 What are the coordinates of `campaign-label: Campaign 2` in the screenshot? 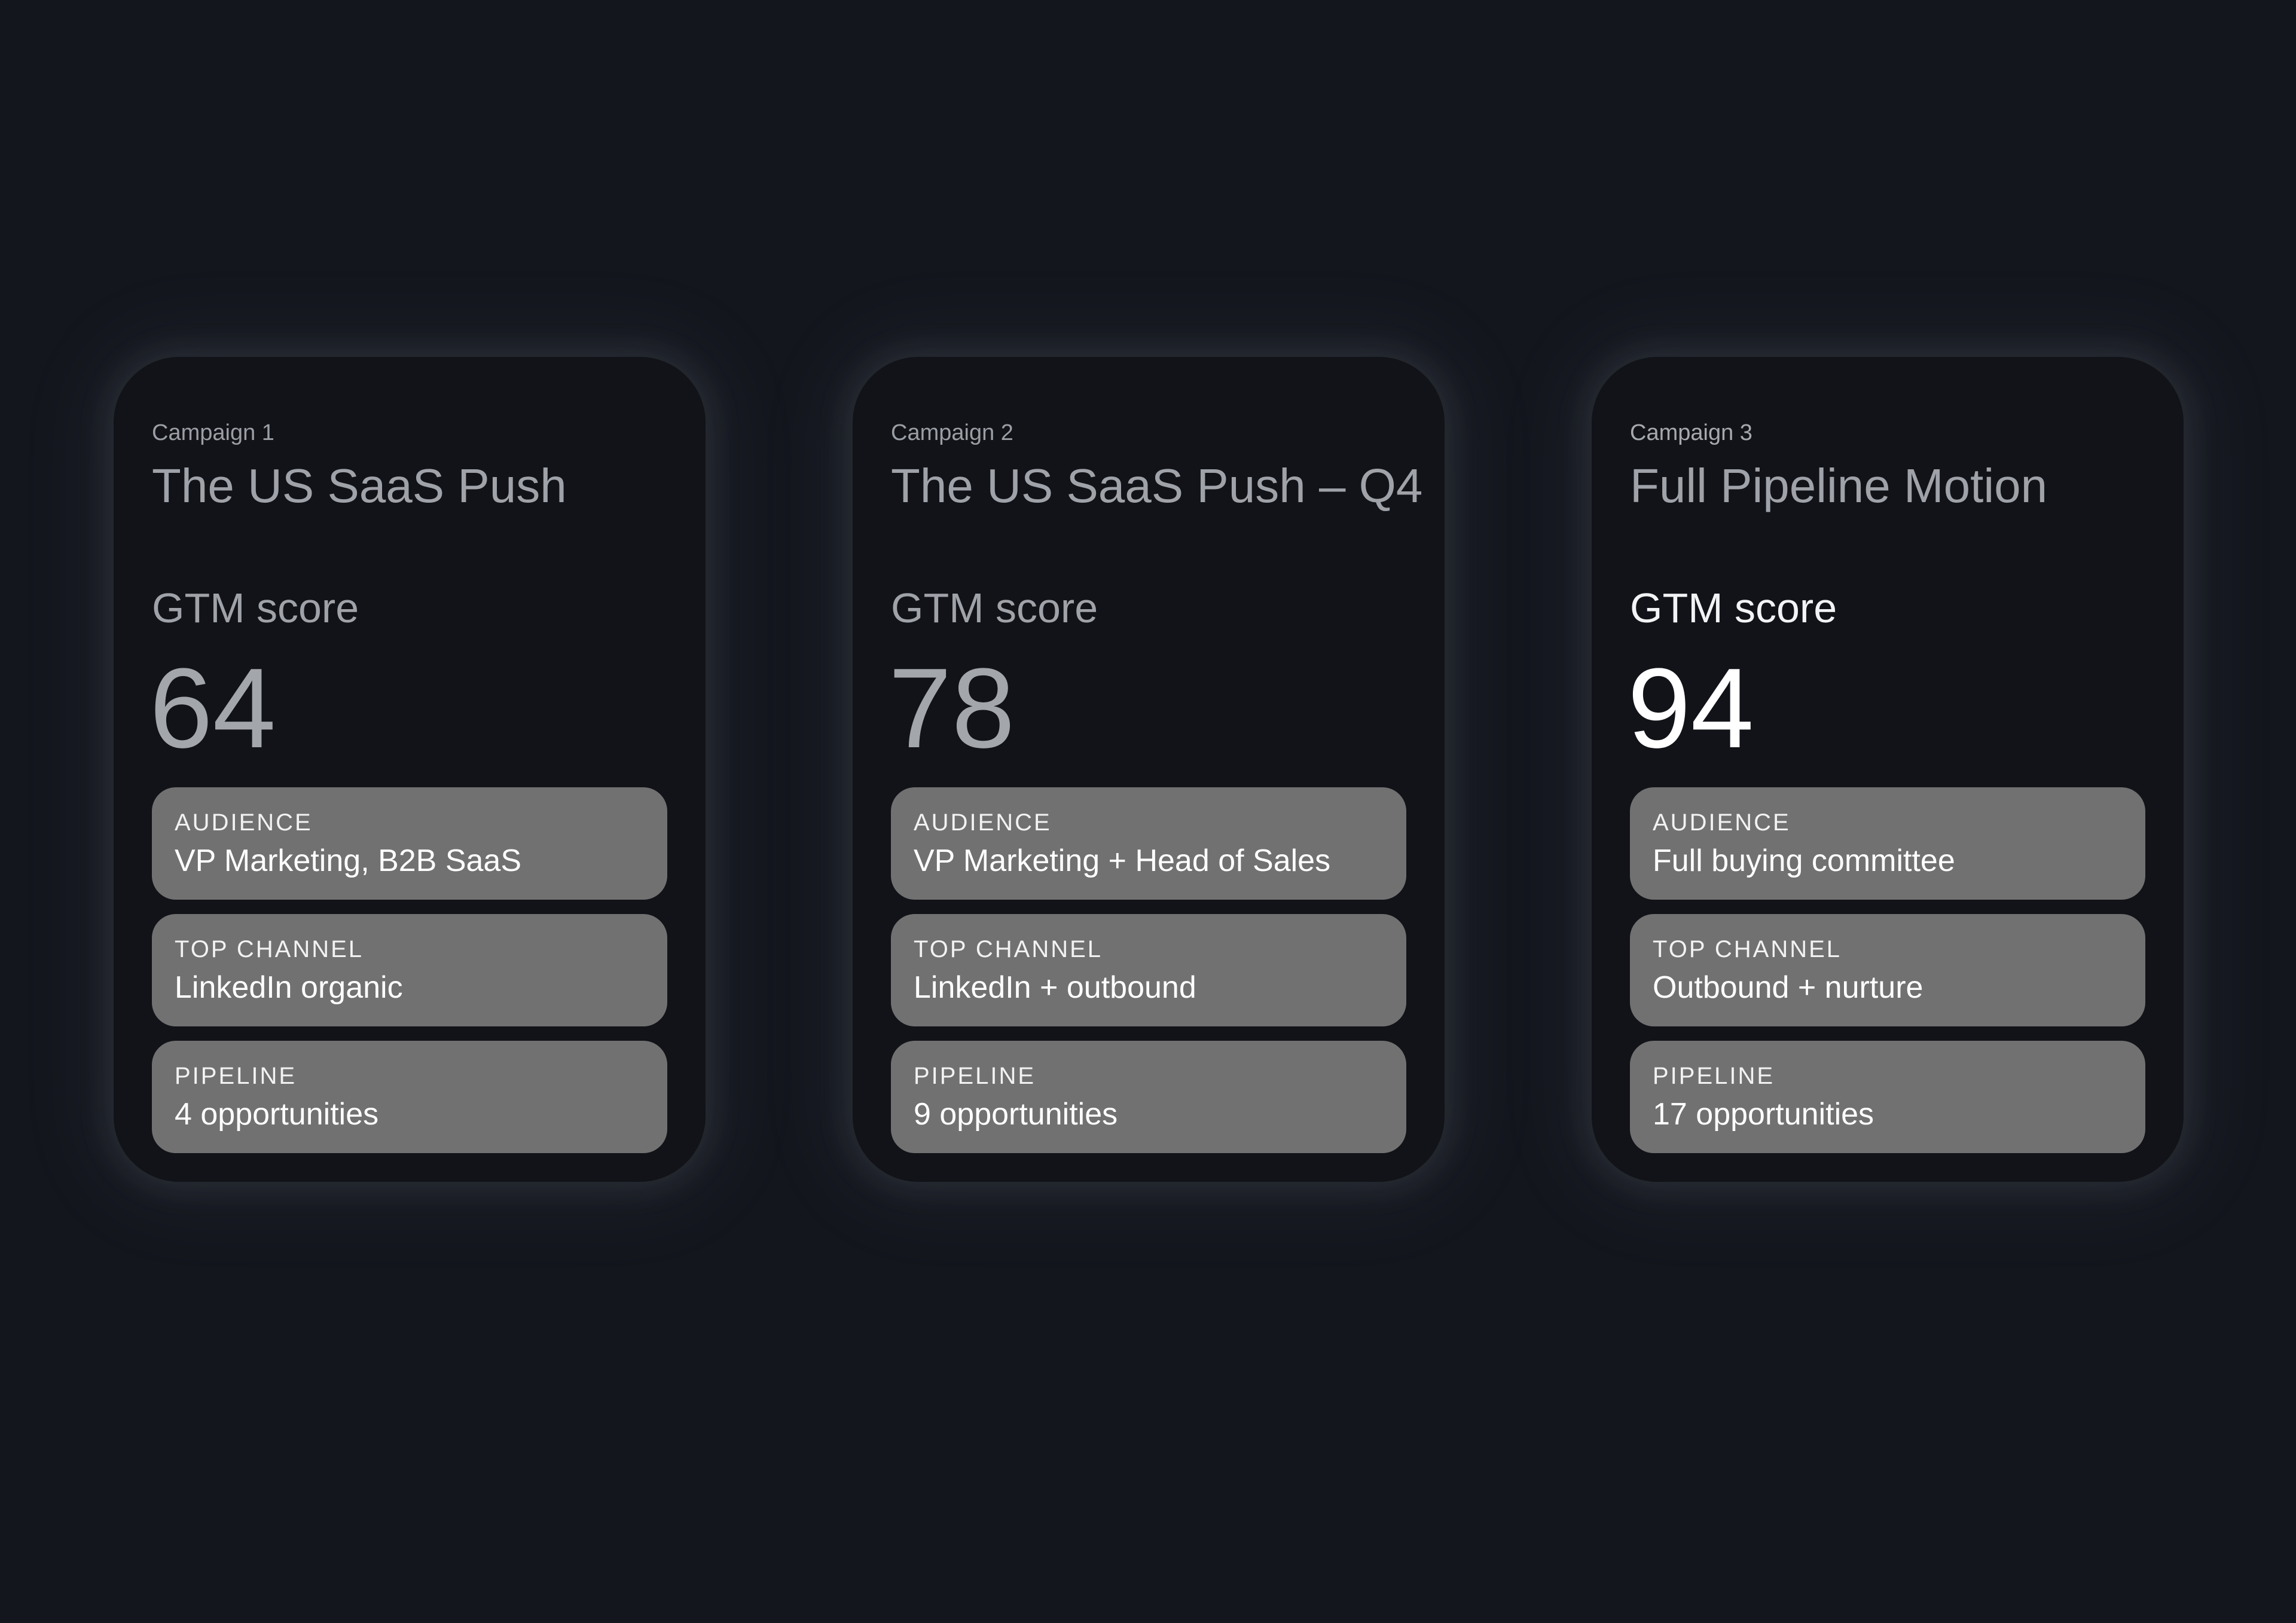 It's located at (952, 433).